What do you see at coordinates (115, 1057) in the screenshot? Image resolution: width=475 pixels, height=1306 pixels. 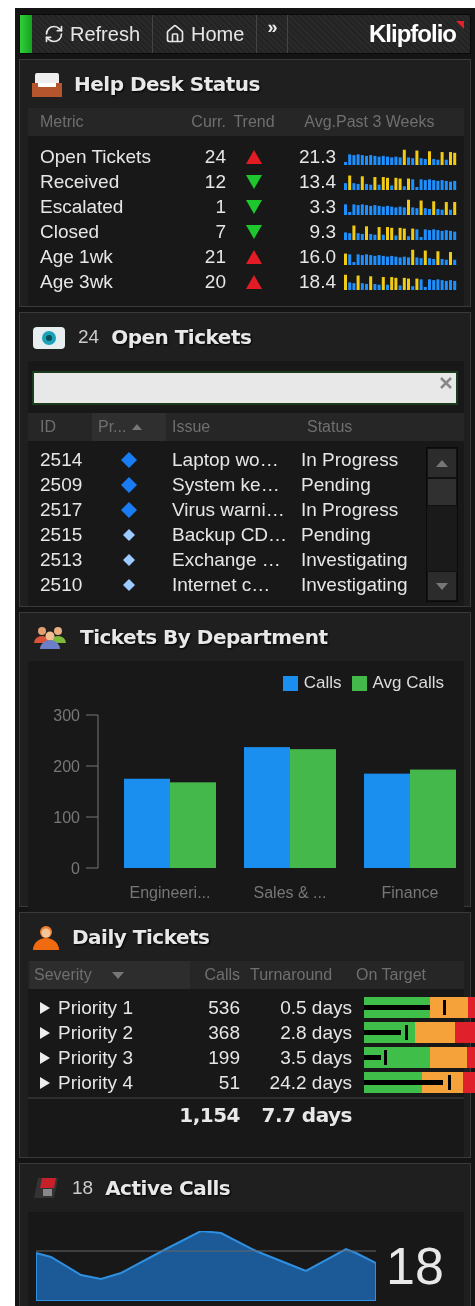 I see `priority-label: Priority 3` at bounding box center [115, 1057].